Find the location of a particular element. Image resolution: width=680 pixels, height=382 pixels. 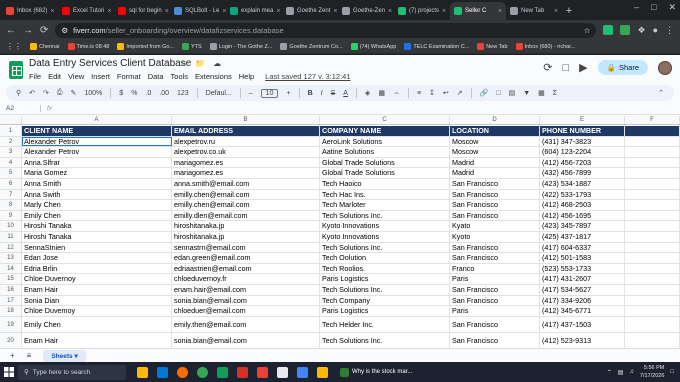

cell: Edria Brlin is located at coordinates (97, 268).